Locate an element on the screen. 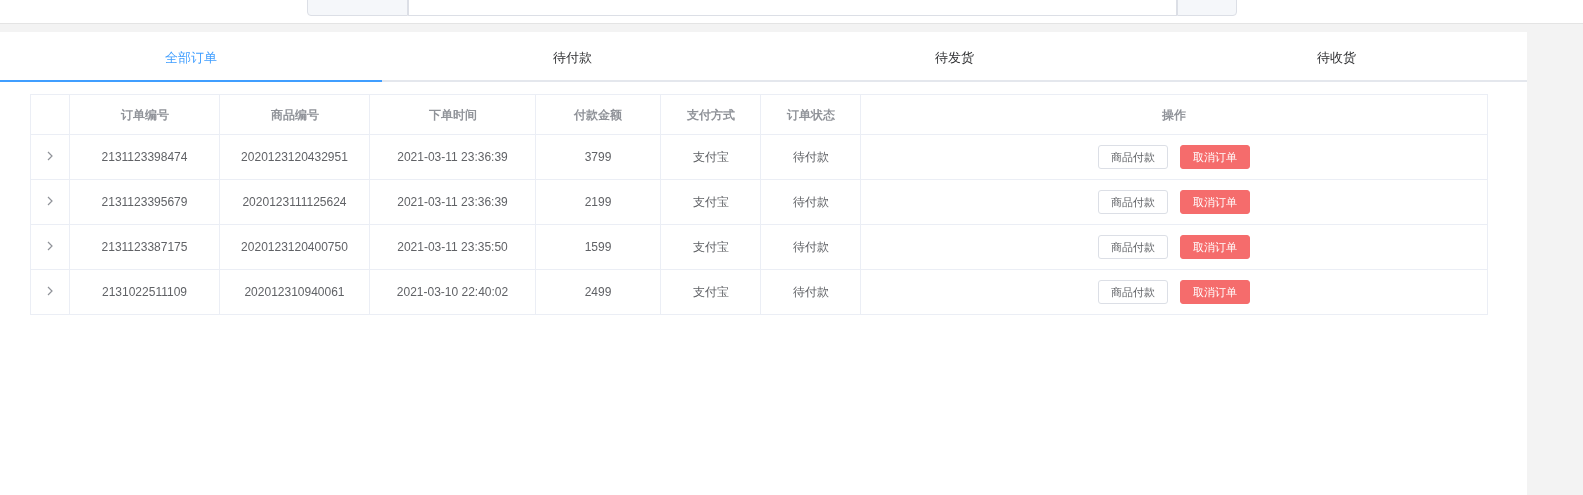 The image size is (1583, 495). column-header: 下单时间 is located at coordinates (452, 114).